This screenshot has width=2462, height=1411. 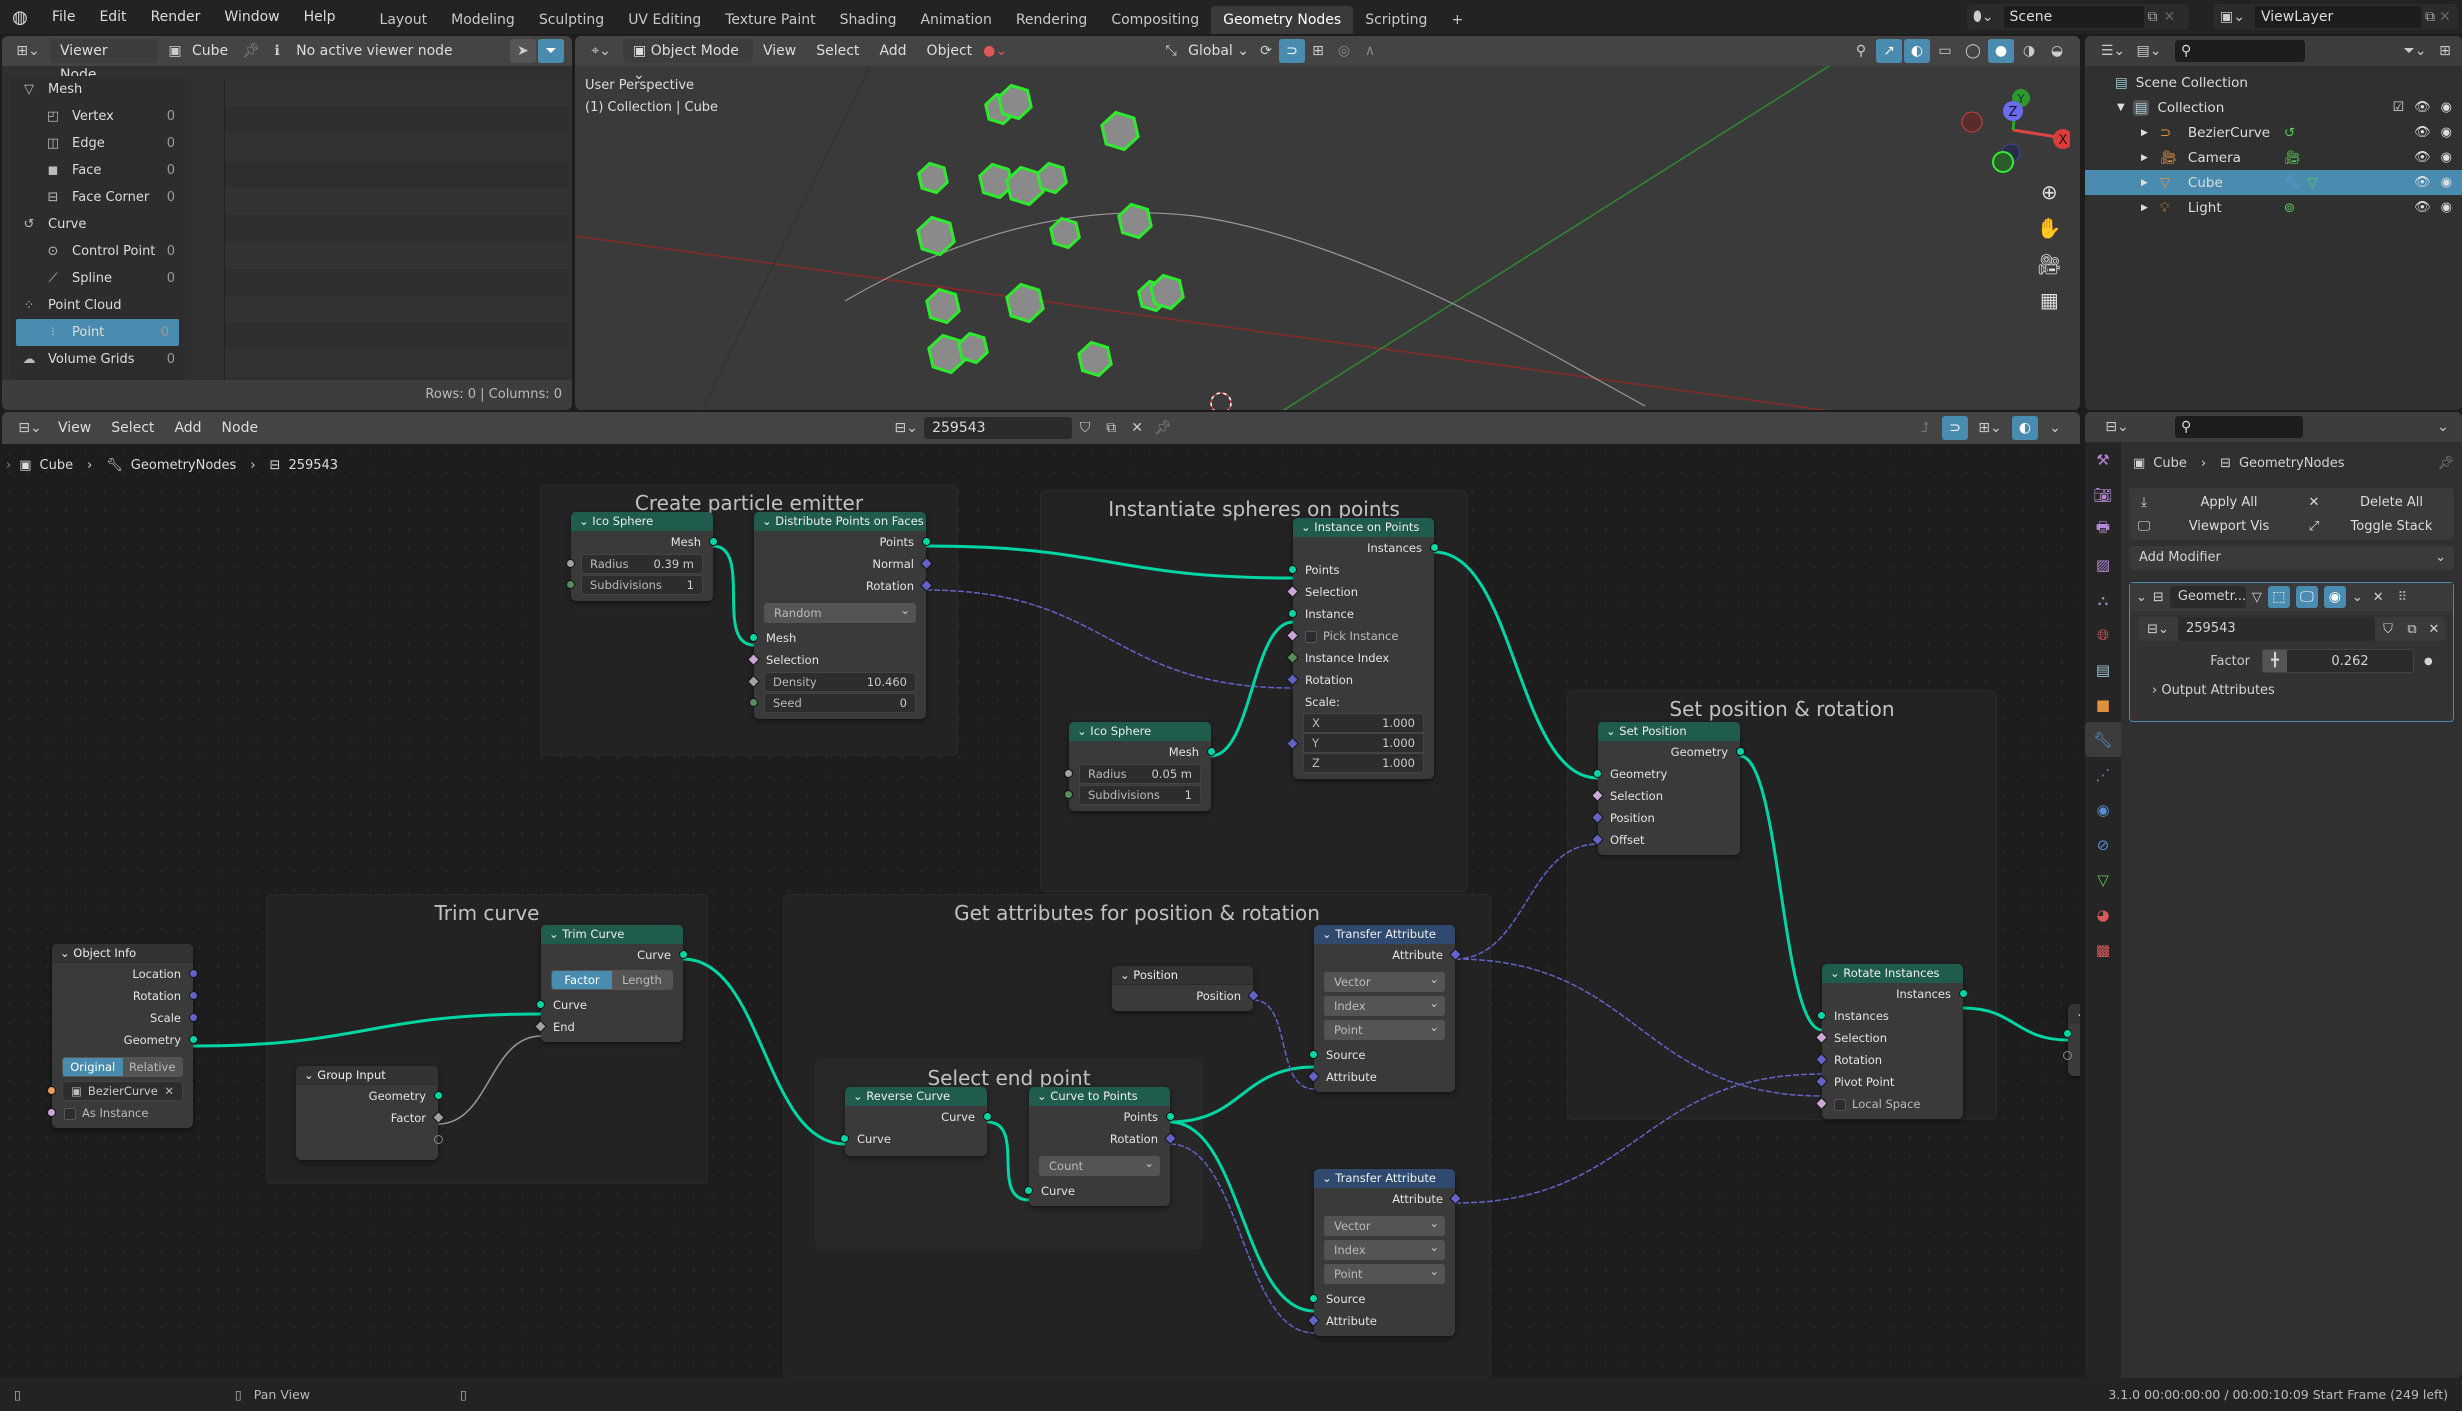 What do you see at coordinates (97, 359) in the screenshot?
I see `data-set-volume-grids: ☁ Volume Grids 0` at bounding box center [97, 359].